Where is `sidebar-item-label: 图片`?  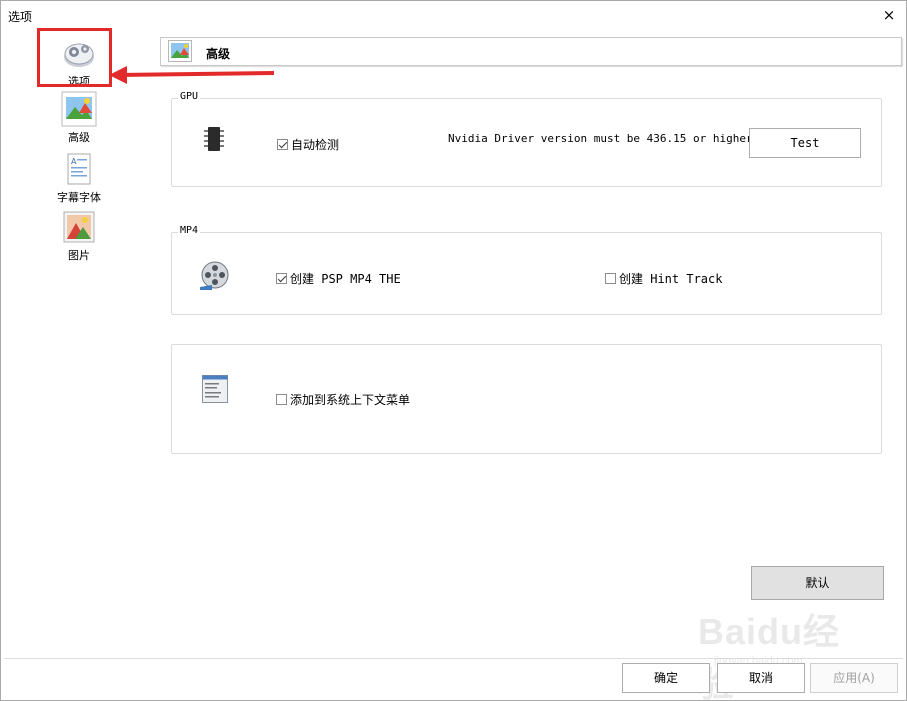
sidebar-item-label: 图片 is located at coordinates (79, 255).